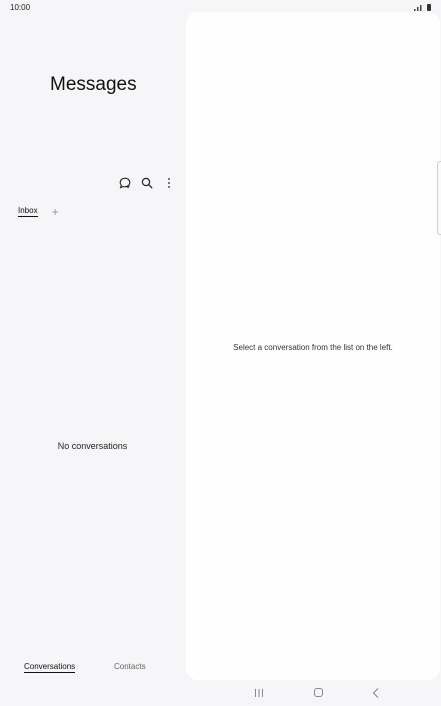  I want to click on folder-tabs: Inbox +, so click(38, 212).